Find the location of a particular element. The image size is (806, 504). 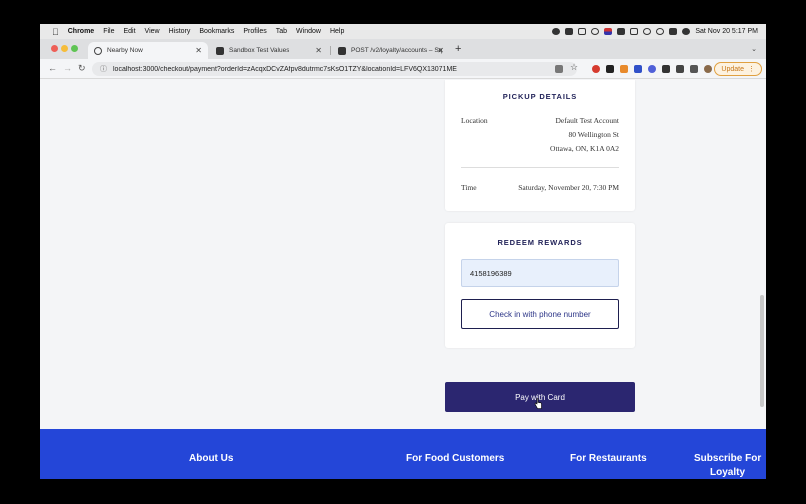

extension-red-icon is located at coordinates (596, 69).